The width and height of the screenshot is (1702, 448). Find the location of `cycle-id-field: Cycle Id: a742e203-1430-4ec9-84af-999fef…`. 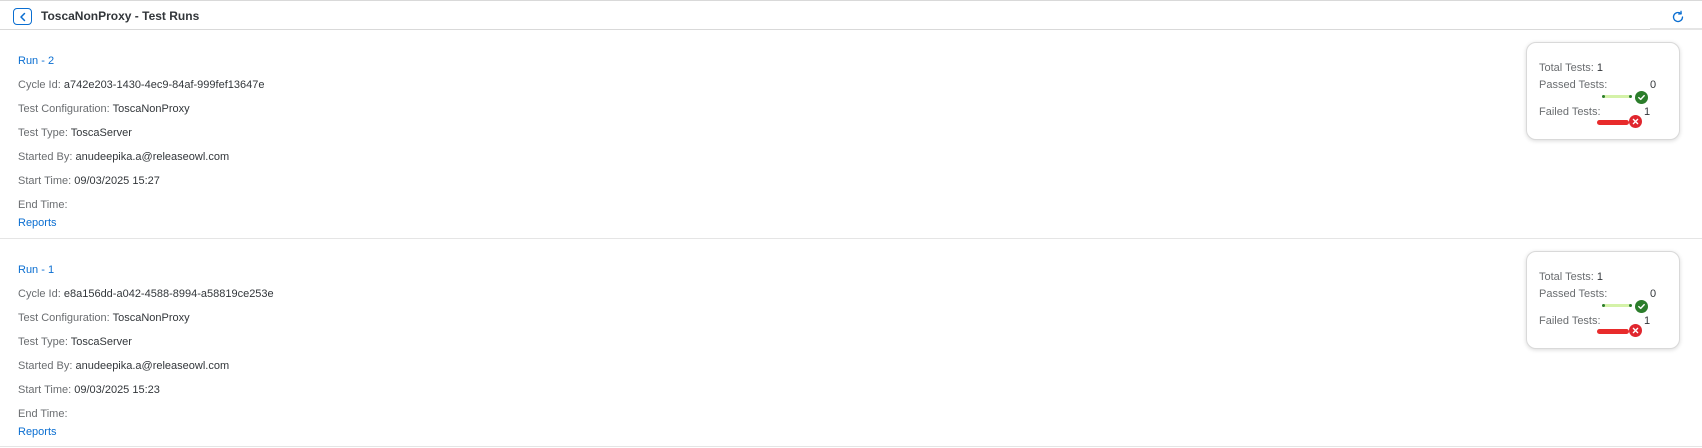

cycle-id-field: Cycle Id: a742e203-1430-4ec9-84af-999fef… is located at coordinates (141, 85).